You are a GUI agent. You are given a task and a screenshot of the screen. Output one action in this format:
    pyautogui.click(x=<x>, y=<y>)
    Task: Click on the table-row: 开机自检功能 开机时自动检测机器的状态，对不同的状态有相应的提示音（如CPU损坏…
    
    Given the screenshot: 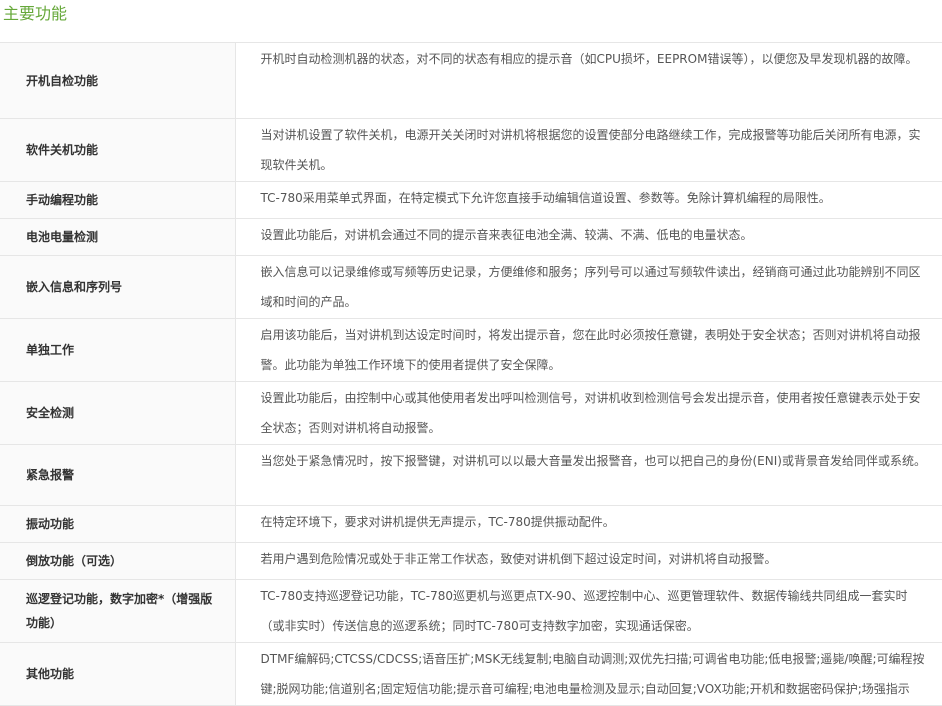 What is the action you would take?
    pyautogui.click(x=471, y=80)
    